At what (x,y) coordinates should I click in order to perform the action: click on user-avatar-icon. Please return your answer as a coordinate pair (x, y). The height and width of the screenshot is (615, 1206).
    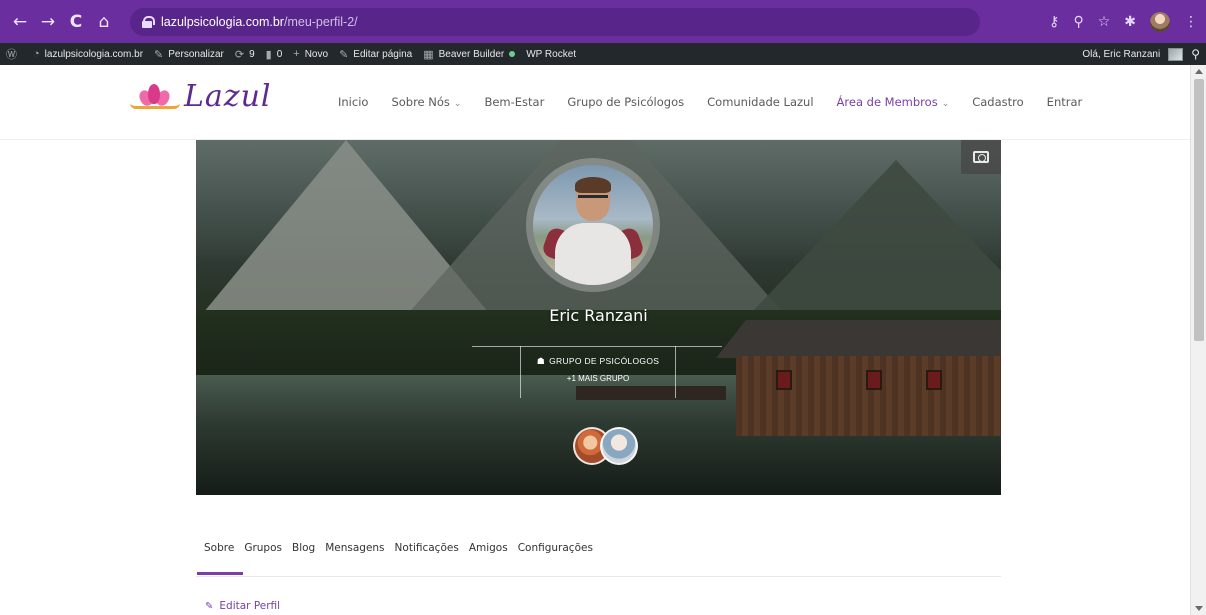
    Looking at the image, I should click on (1176, 54).